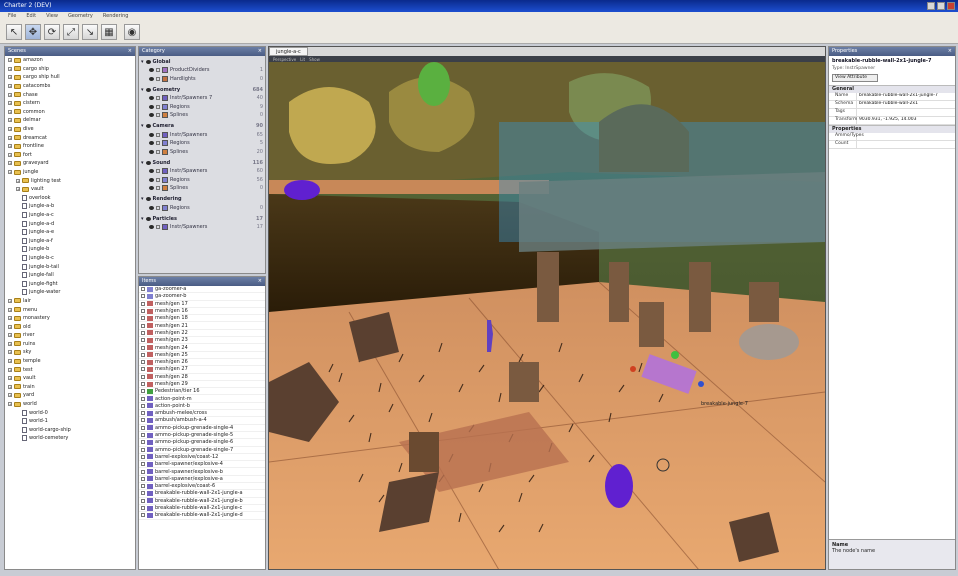  What do you see at coordinates (70, 301) in the screenshot?
I see `tree-item: + lair` at bounding box center [70, 301].